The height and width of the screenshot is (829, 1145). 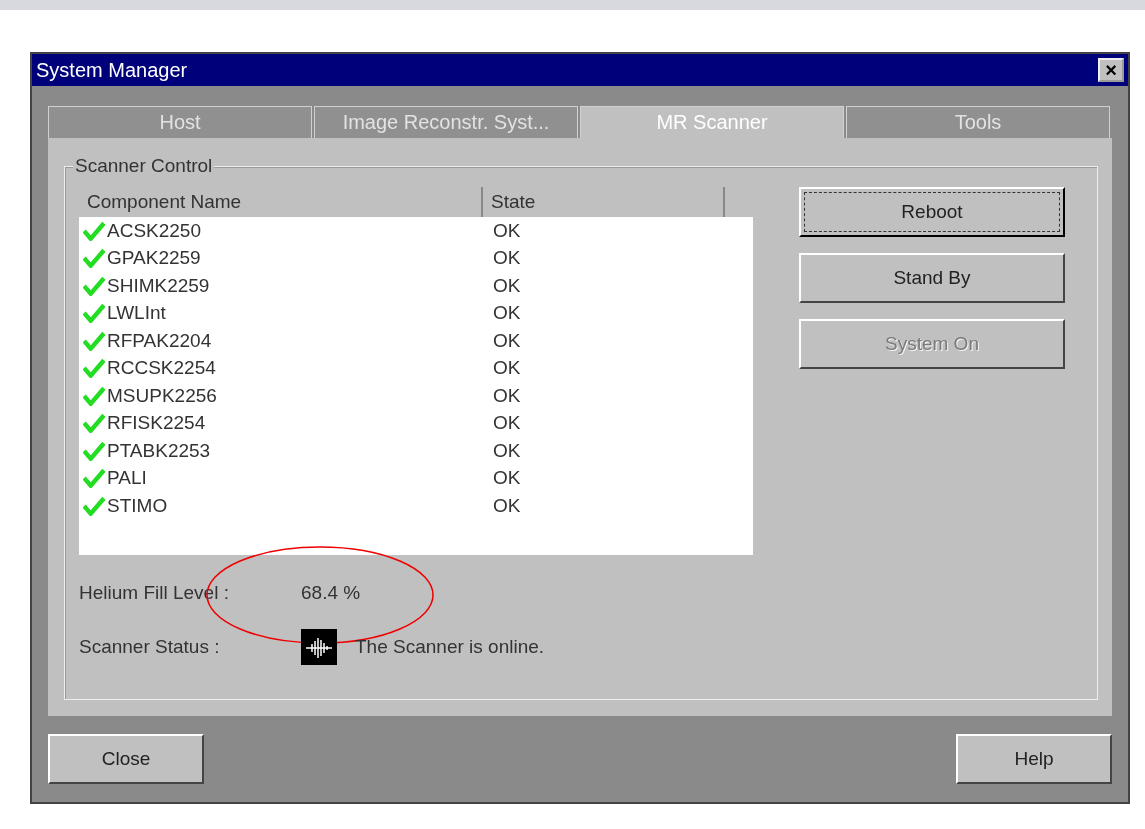 What do you see at coordinates (450, 647) in the screenshot?
I see `status-text: The Scanner is online.` at bounding box center [450, 647].